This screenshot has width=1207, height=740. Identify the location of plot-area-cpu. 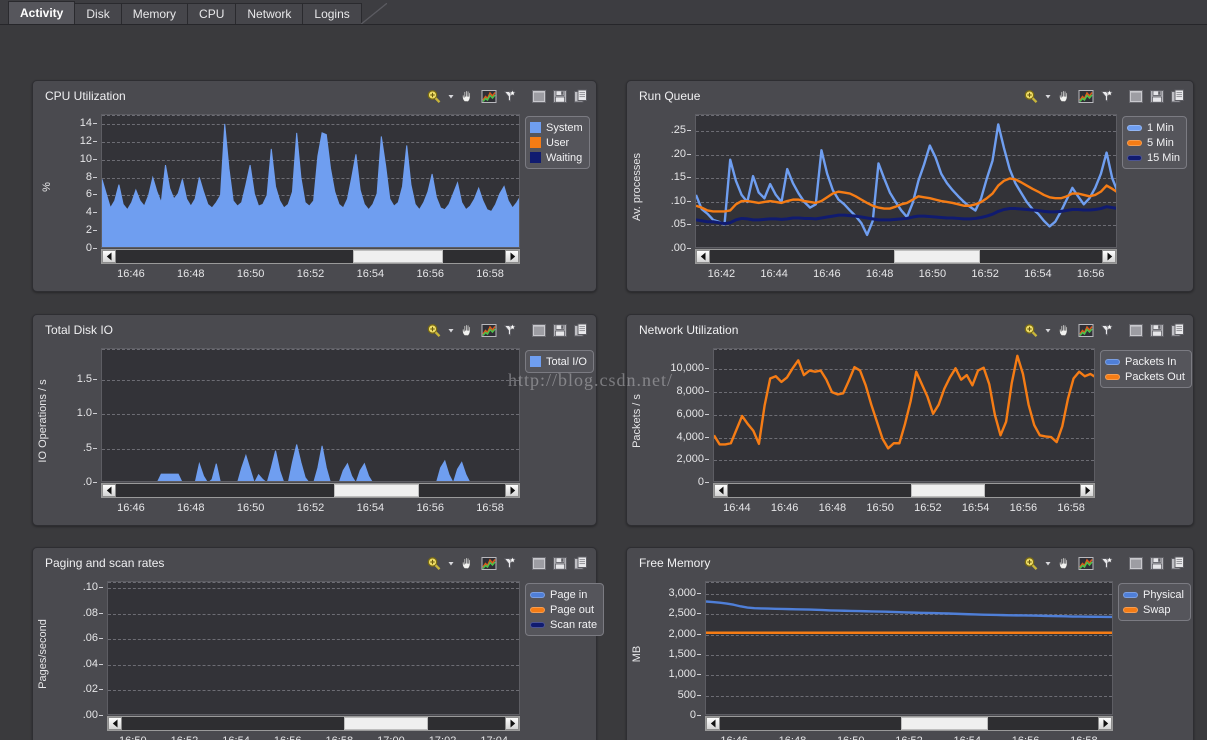
(310, 181).